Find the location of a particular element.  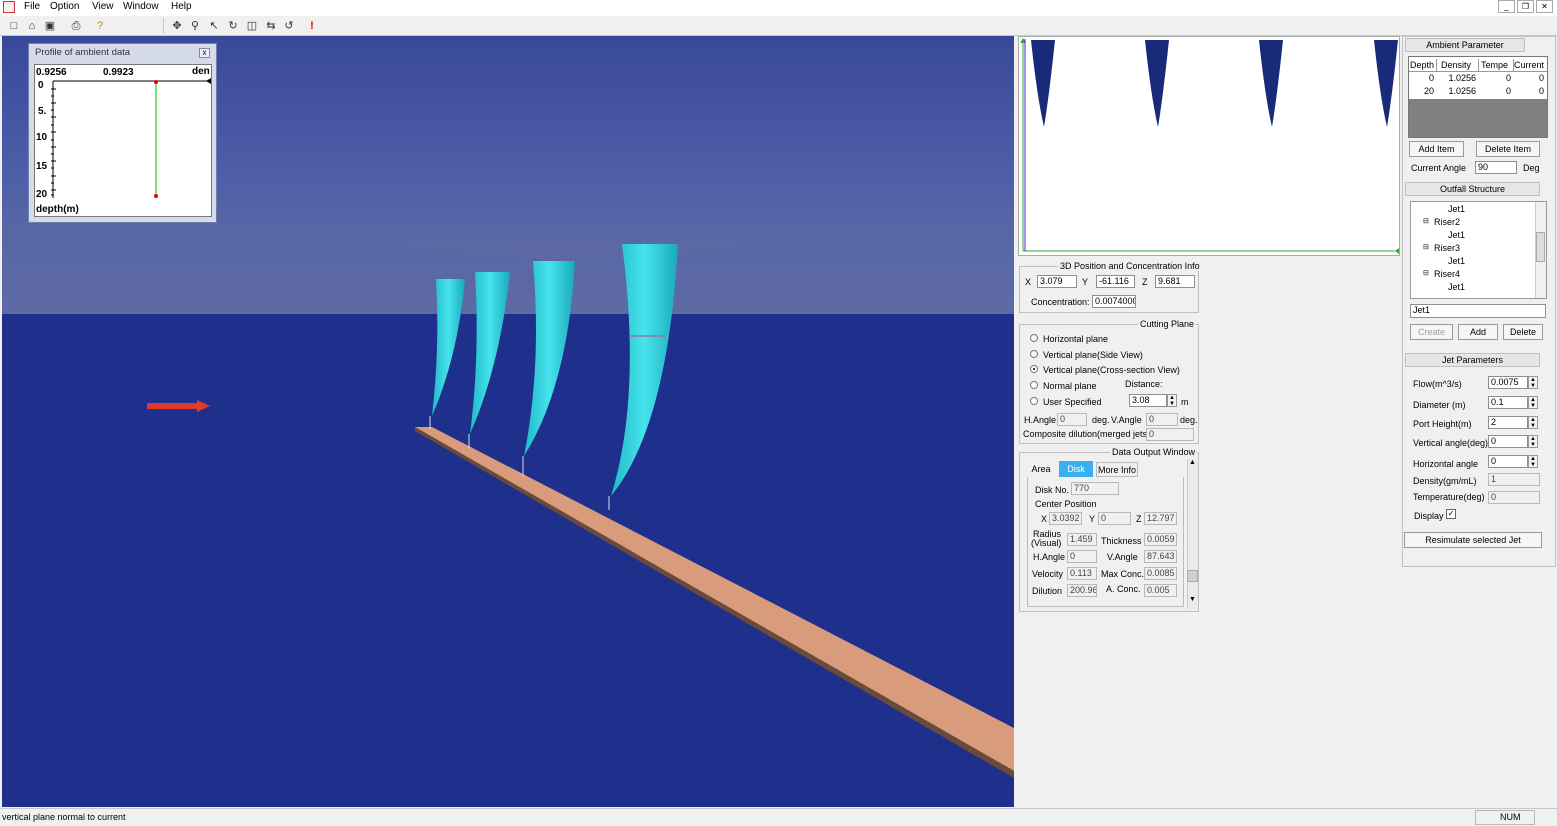

x-field: 3.079 is located at coordinates (1057, 281).